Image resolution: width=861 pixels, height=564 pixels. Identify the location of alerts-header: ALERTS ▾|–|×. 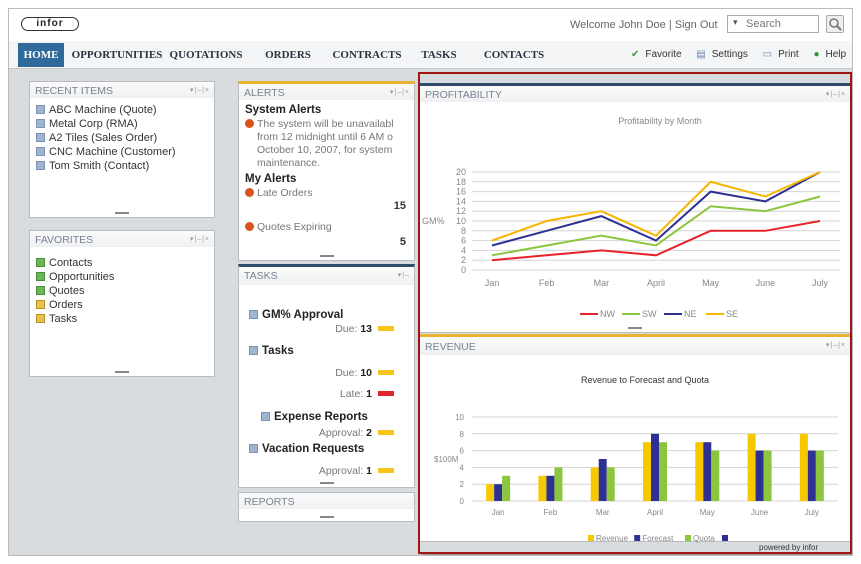
(326, 92).